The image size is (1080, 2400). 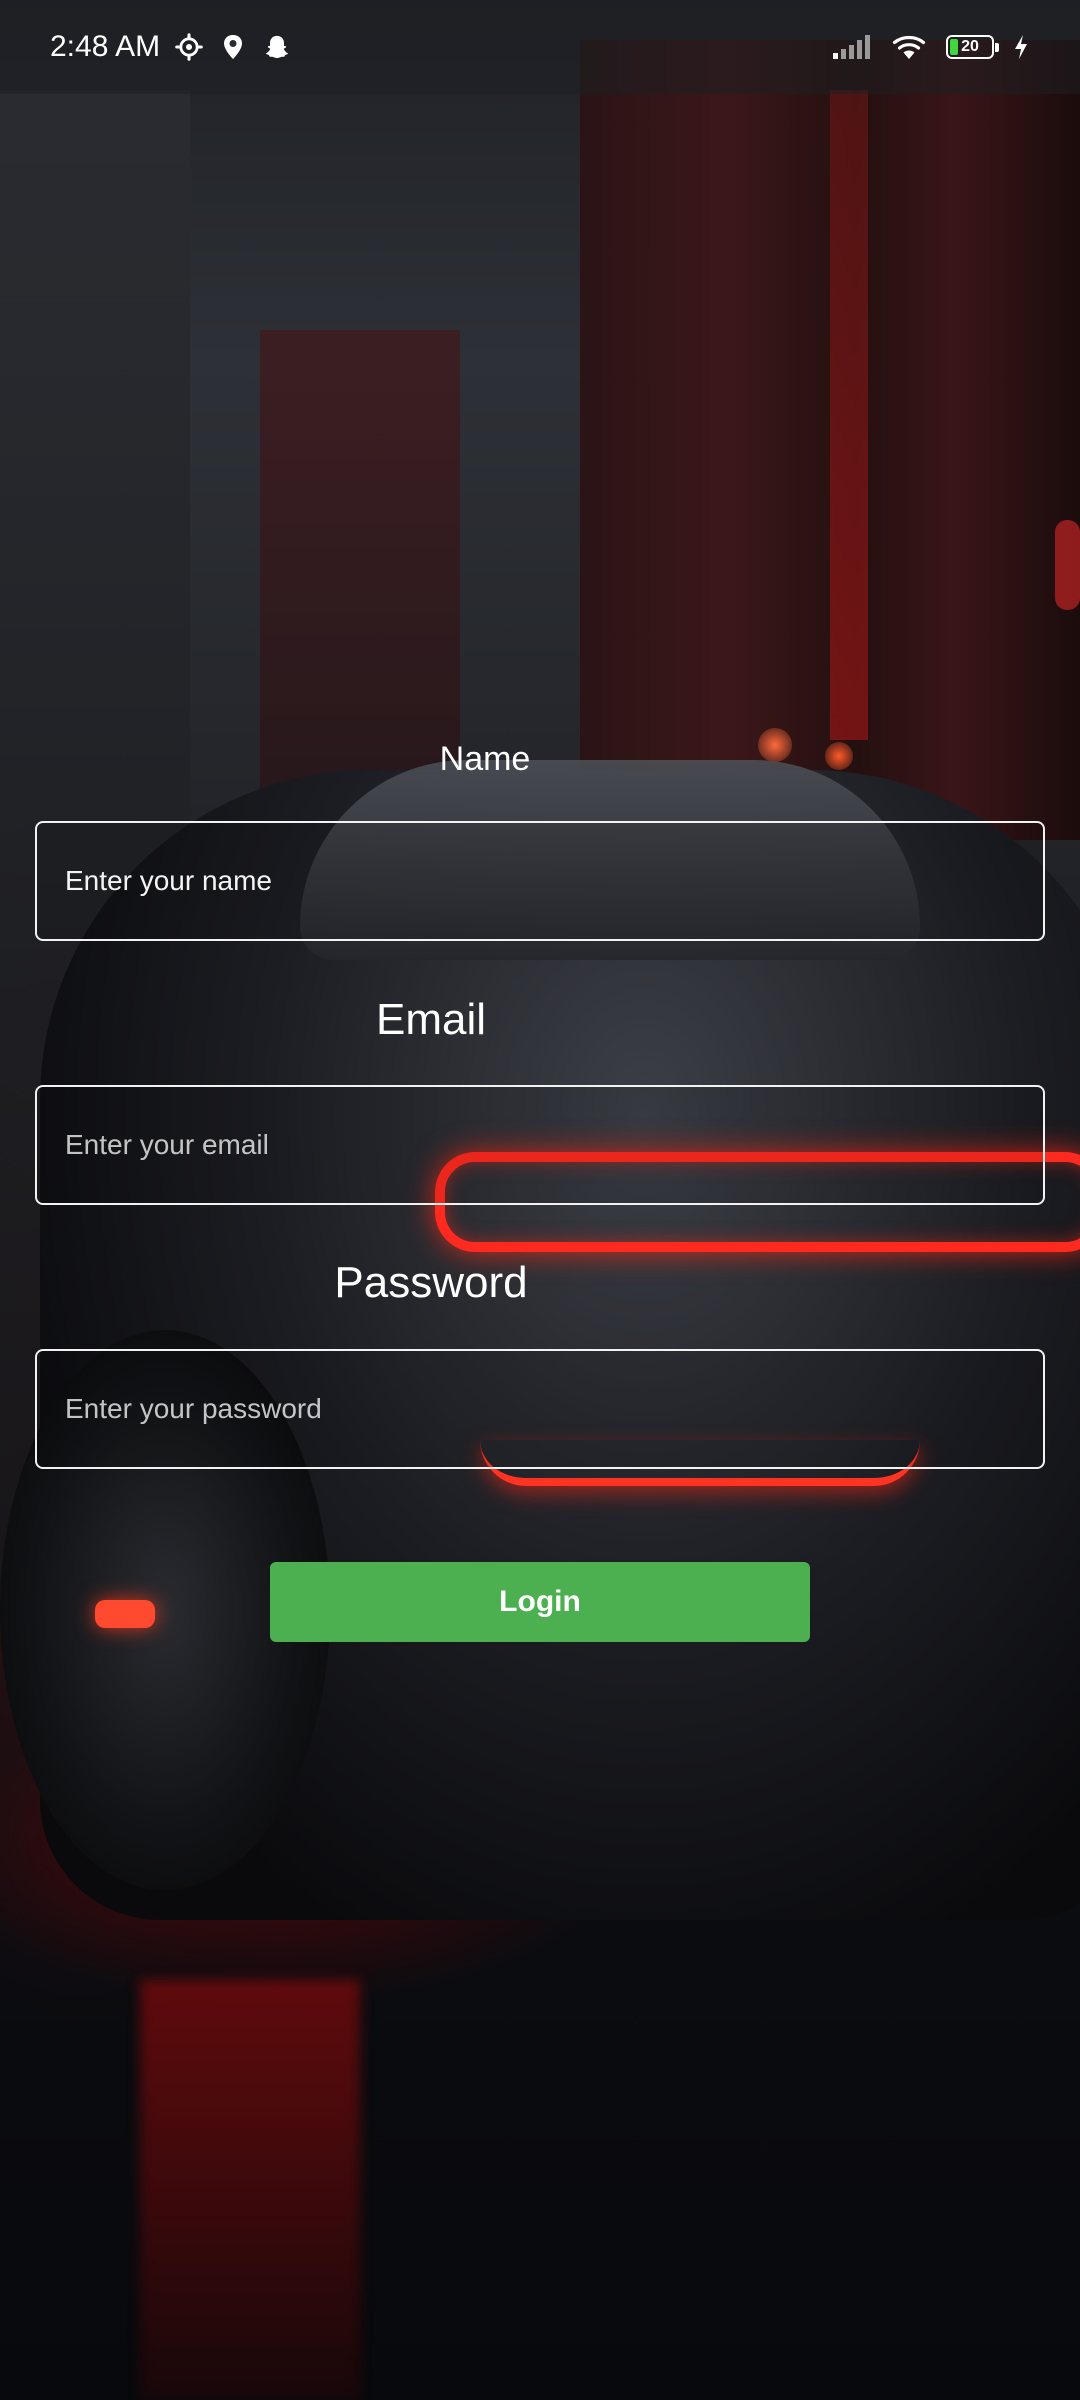 I want to click on background-red-light-strip, so click(x=849, y=415).